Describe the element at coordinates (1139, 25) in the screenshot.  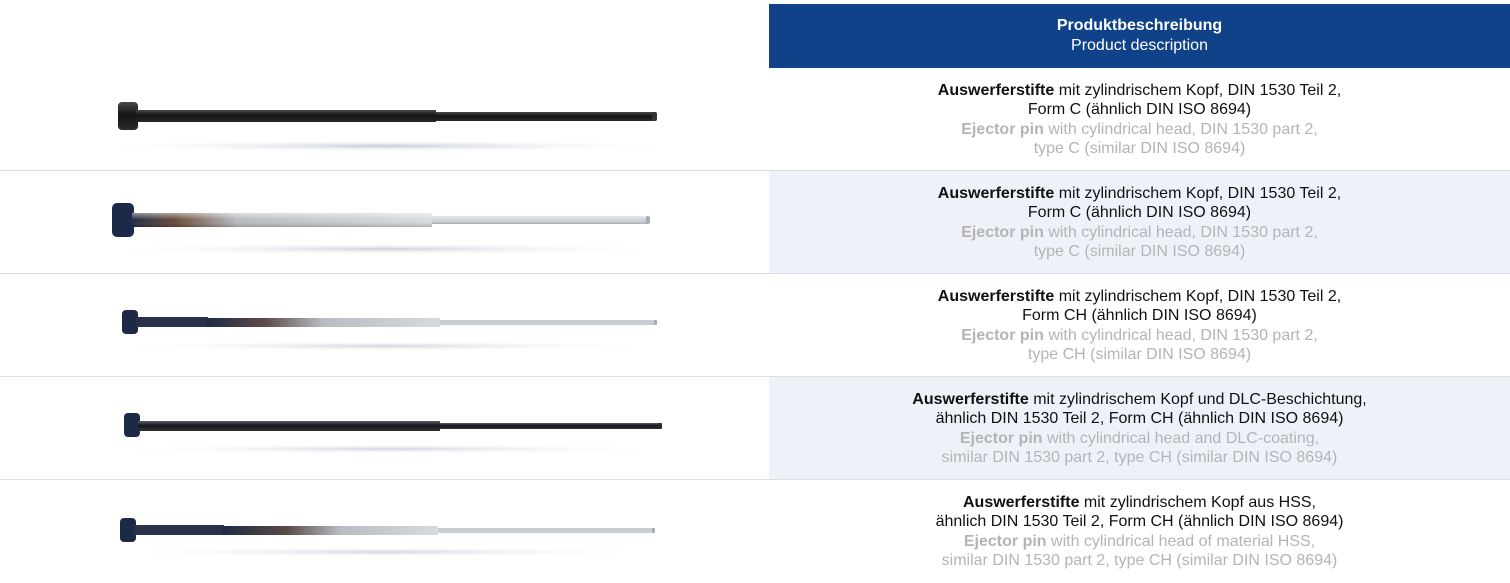
I see `header-title-de: Produktbeschreibung` at that location.